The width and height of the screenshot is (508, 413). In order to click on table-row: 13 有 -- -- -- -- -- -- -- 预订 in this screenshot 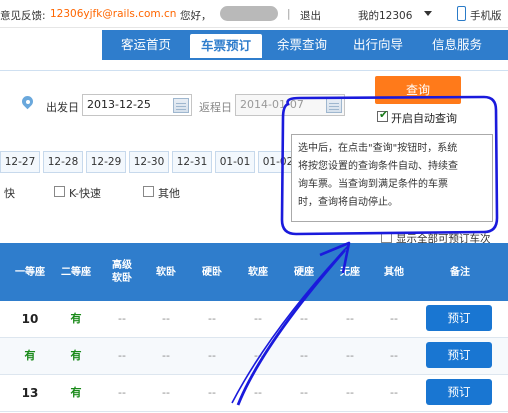, I will do `click(254, 393)`.